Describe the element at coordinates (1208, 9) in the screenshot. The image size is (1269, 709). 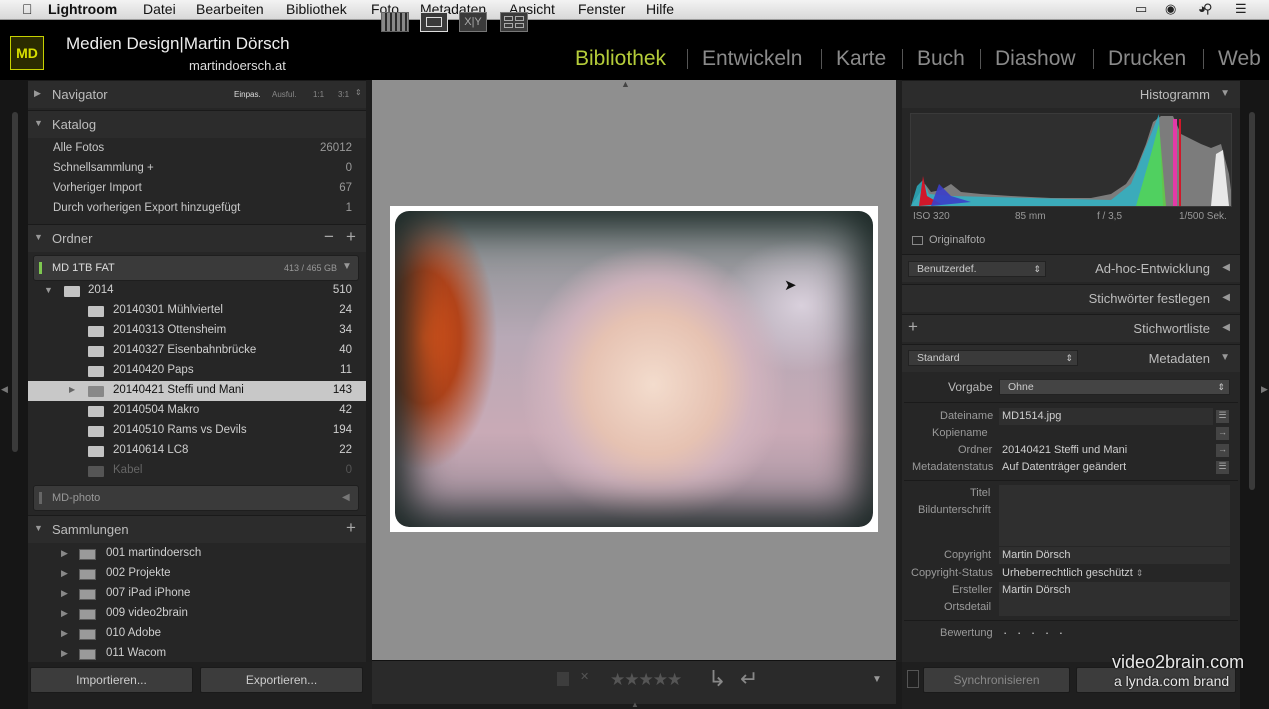
I see `search-icon: ⚲` at that location.